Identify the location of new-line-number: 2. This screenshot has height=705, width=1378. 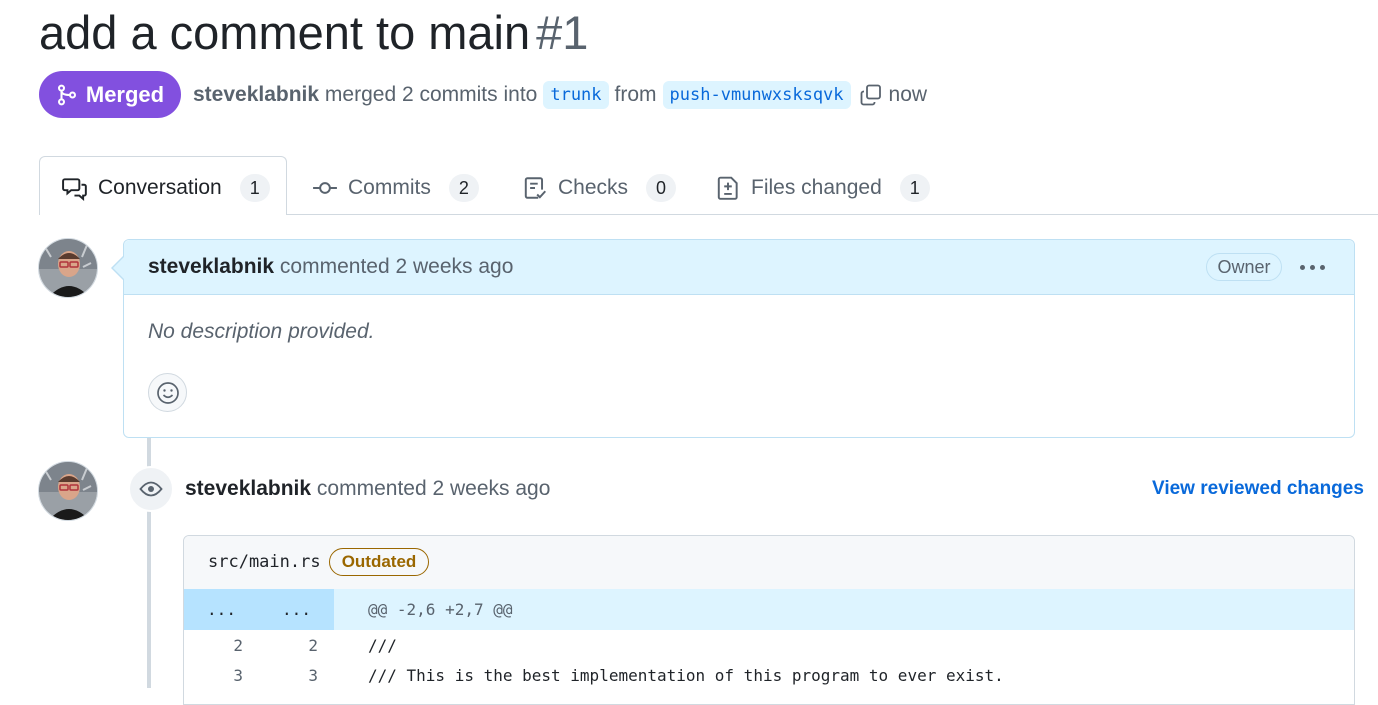
(296, 646).